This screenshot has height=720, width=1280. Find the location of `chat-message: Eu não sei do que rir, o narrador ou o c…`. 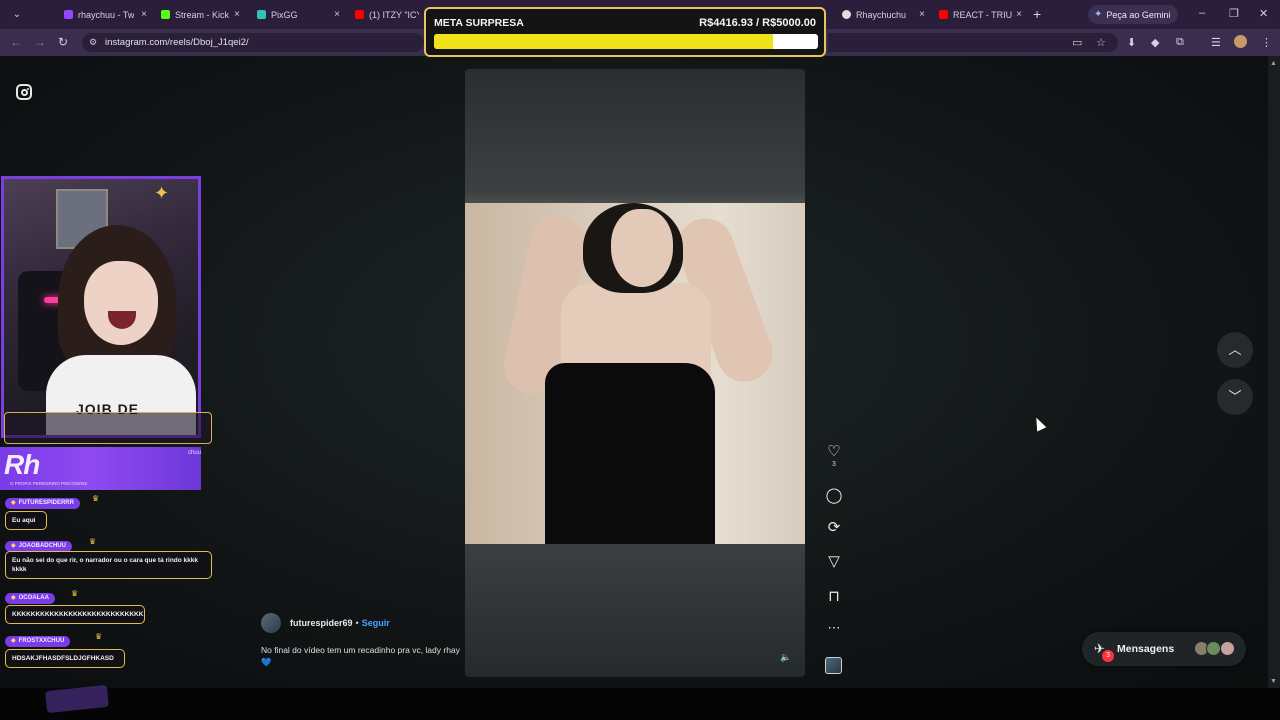

chat-message: Eu não sei do que rir, o narrador ou o c… is located at coordinates (108, 565).